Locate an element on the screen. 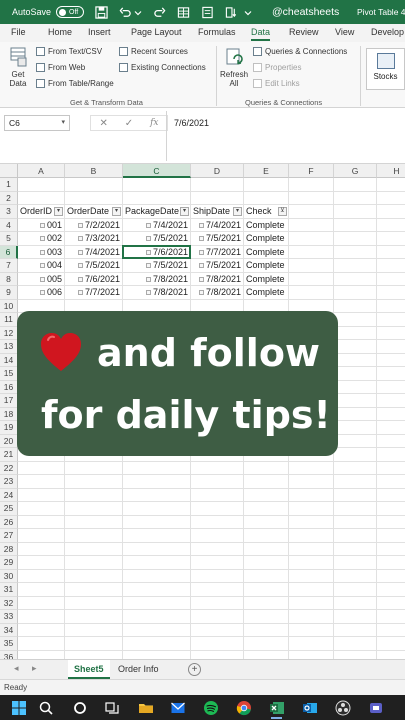 This screenshot has width=405, height=720. cell-d29 is located at coordinates (217, 563).